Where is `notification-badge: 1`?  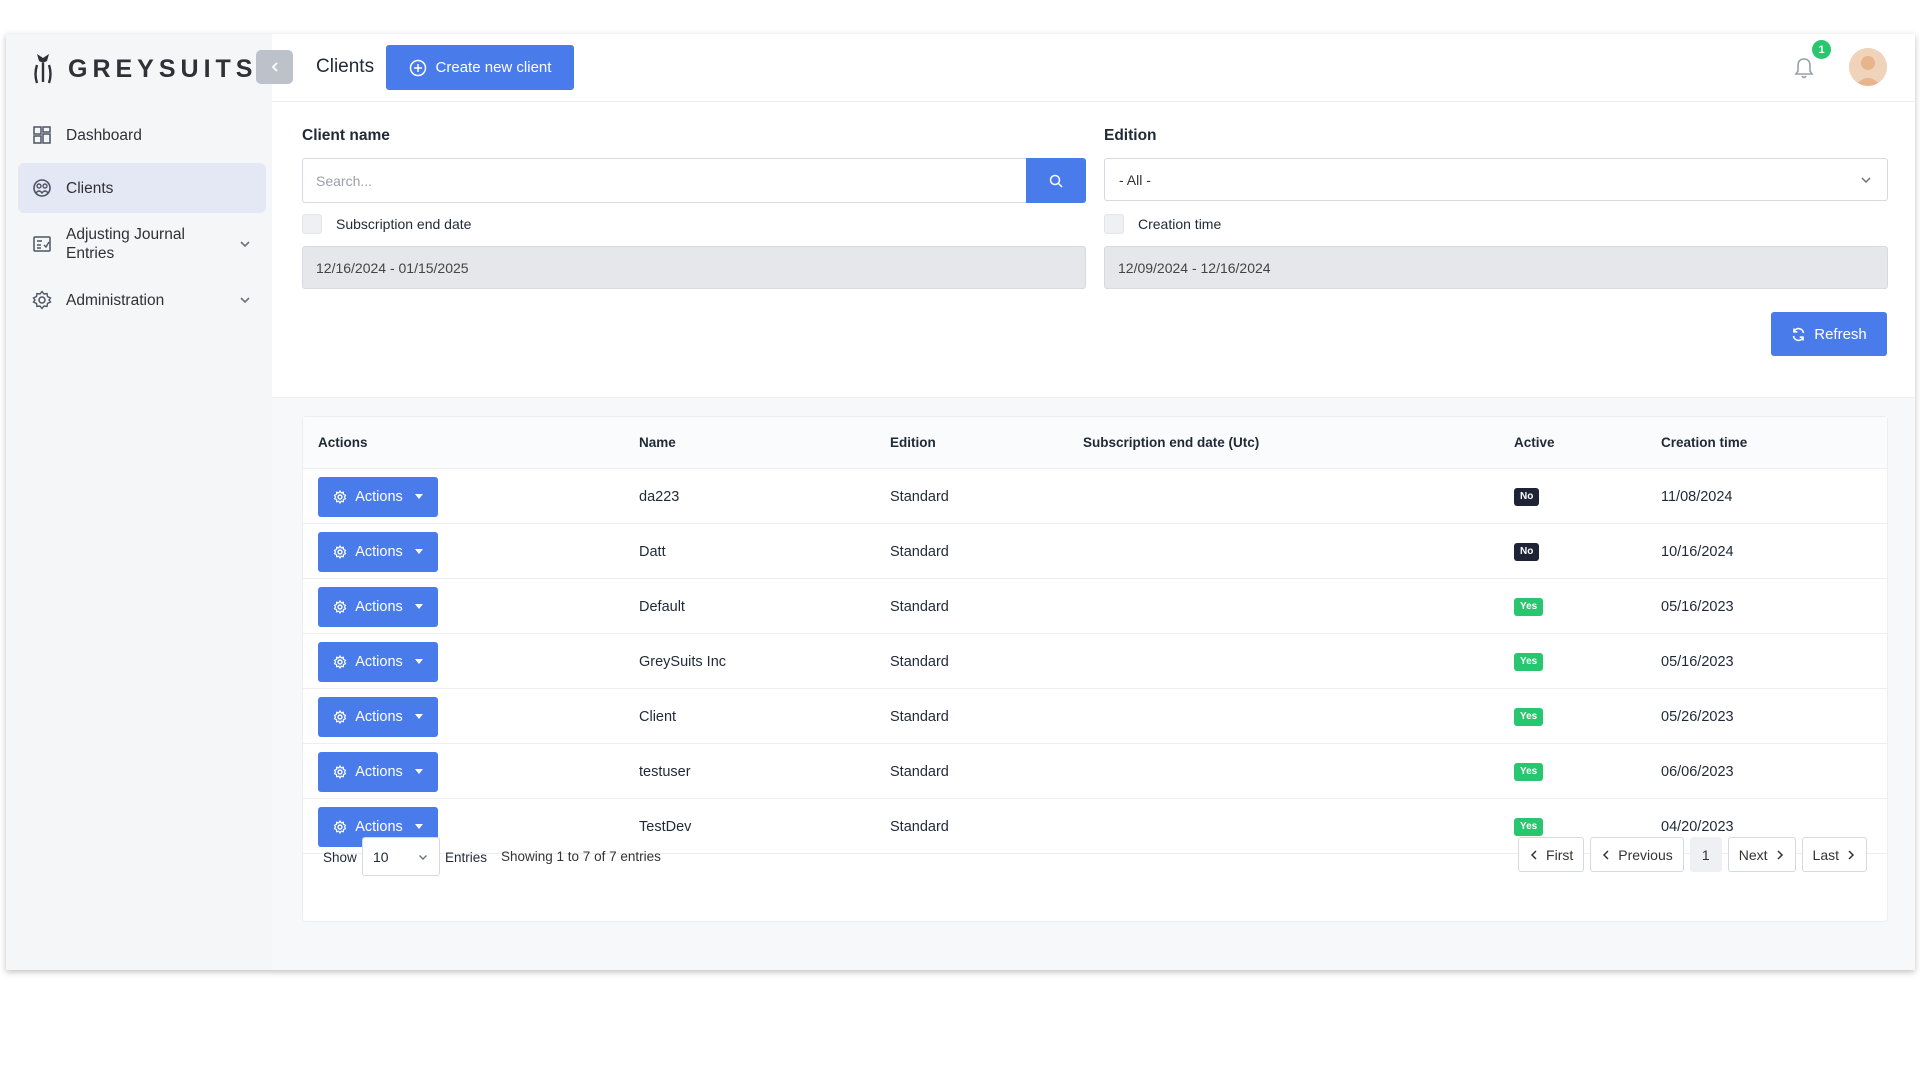 notification-badge: 1 is located at coordinates (1821, 49).